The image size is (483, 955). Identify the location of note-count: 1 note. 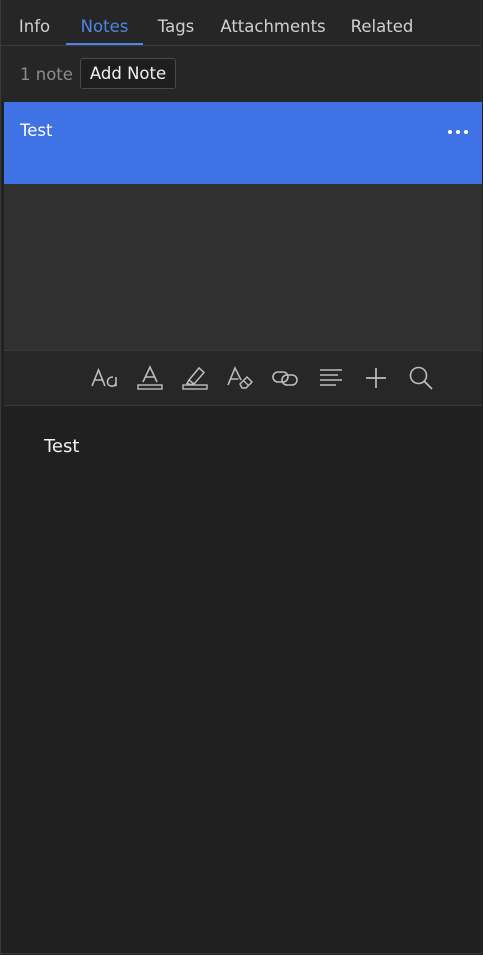
(46, 74).